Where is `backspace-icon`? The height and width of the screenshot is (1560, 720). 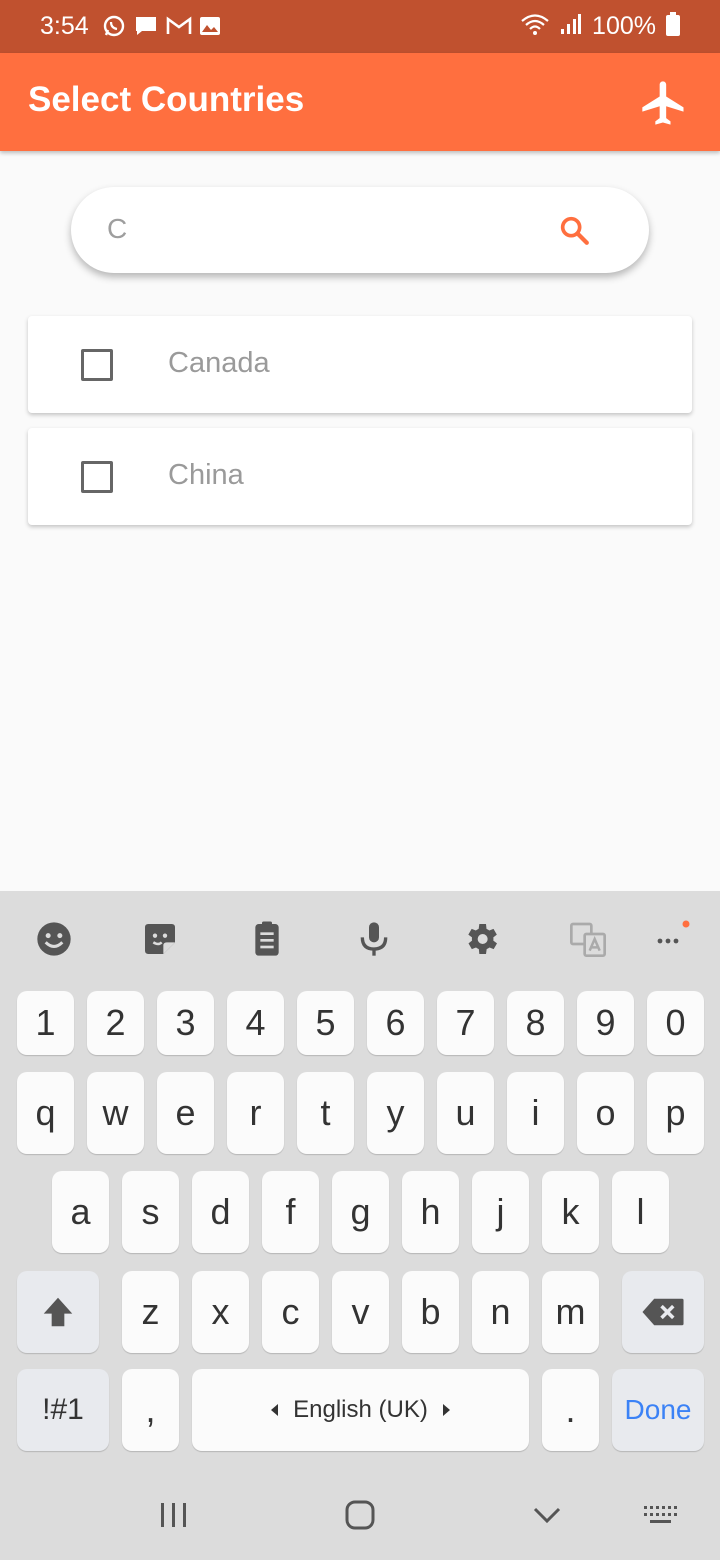
backspace-icon is located at coordinates (663, 1312).